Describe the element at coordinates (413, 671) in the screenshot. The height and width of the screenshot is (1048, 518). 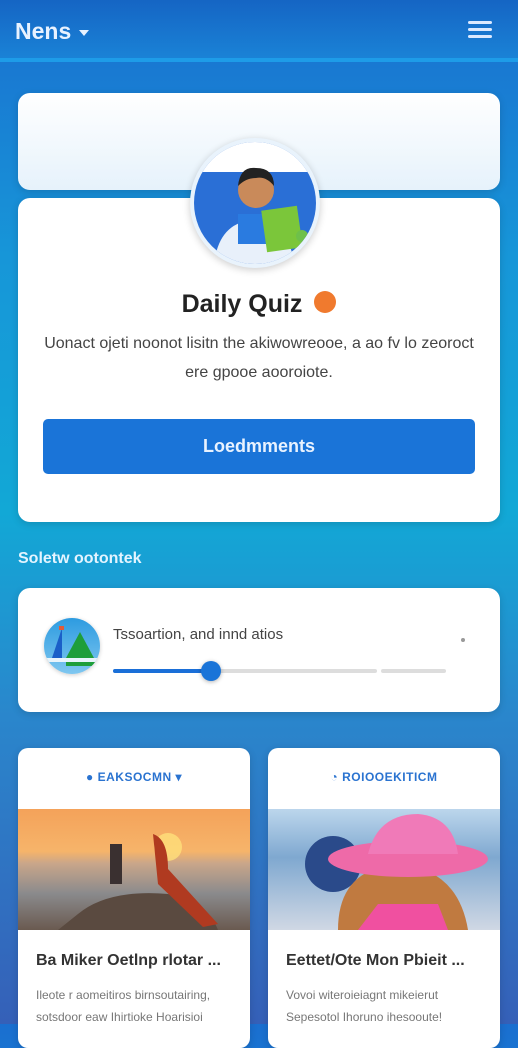
I see `progress-track-secondary` at that location.